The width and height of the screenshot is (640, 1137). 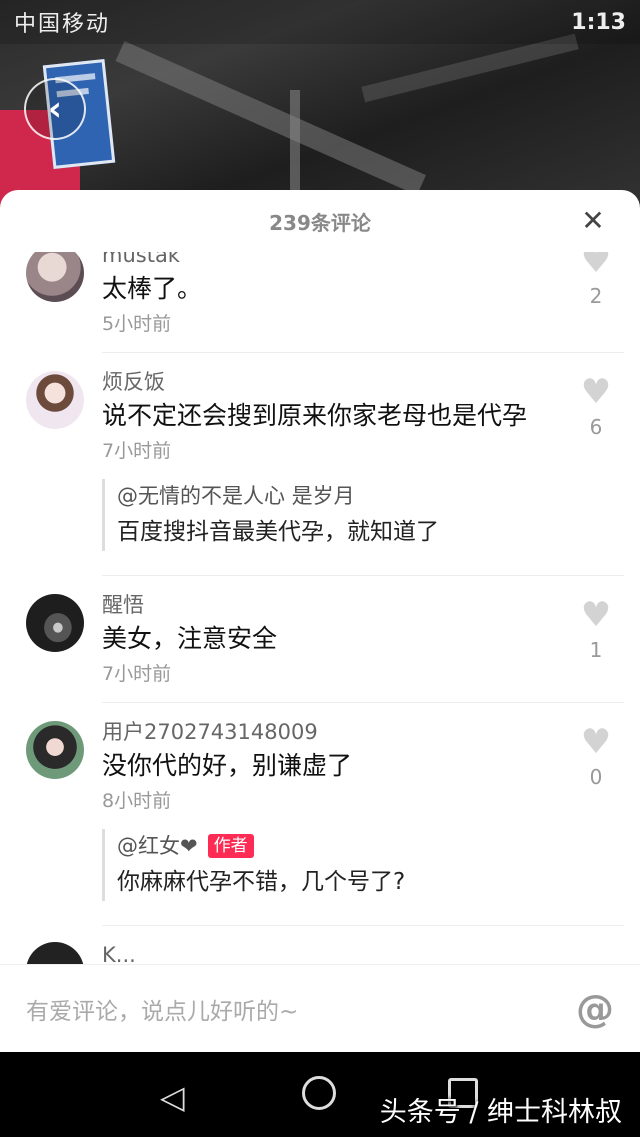 I want to click on reply-username-text: @无情的不是人心 是岁月, so click(x=236, y=496).